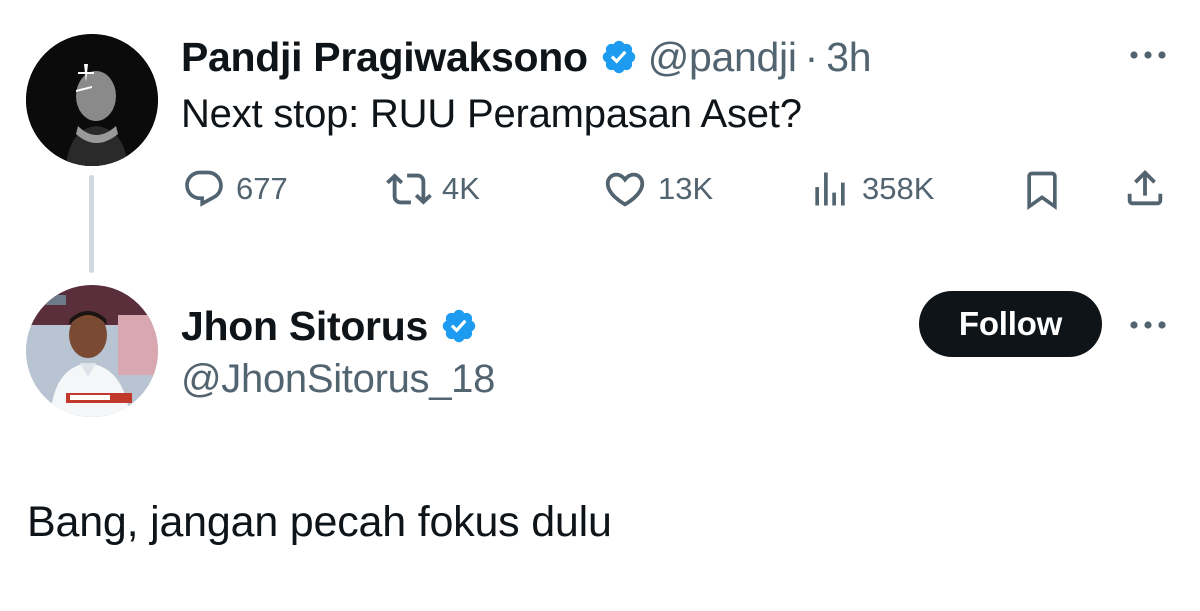  What do you see at coordinates (898, 188) in the screenshot?
I see `view-count: 358K` at bounding box center [898, 188].